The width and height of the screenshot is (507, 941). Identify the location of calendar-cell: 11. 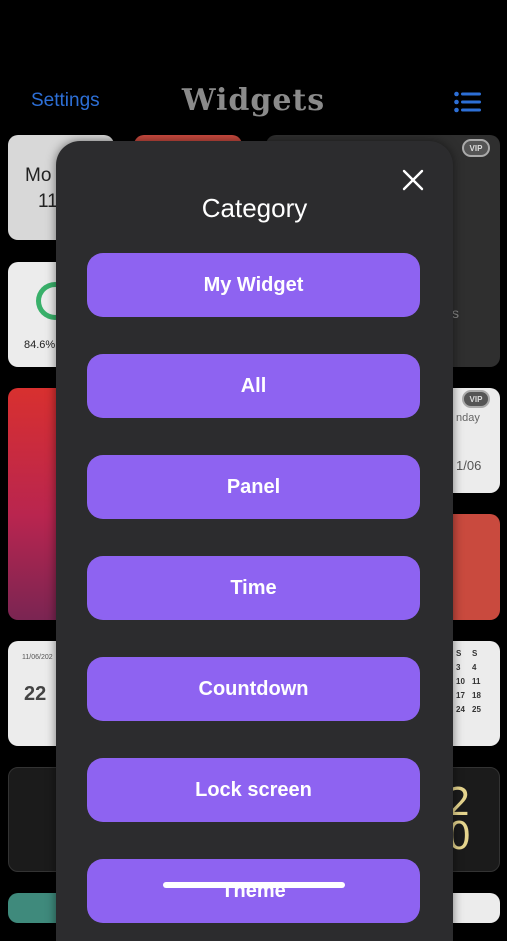
(476, 681).